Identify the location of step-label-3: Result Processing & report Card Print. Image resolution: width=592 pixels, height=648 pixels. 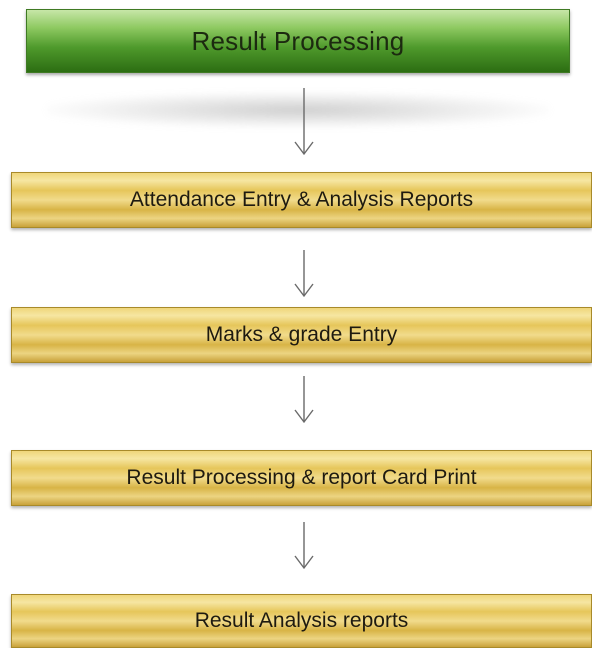
(301, 477).